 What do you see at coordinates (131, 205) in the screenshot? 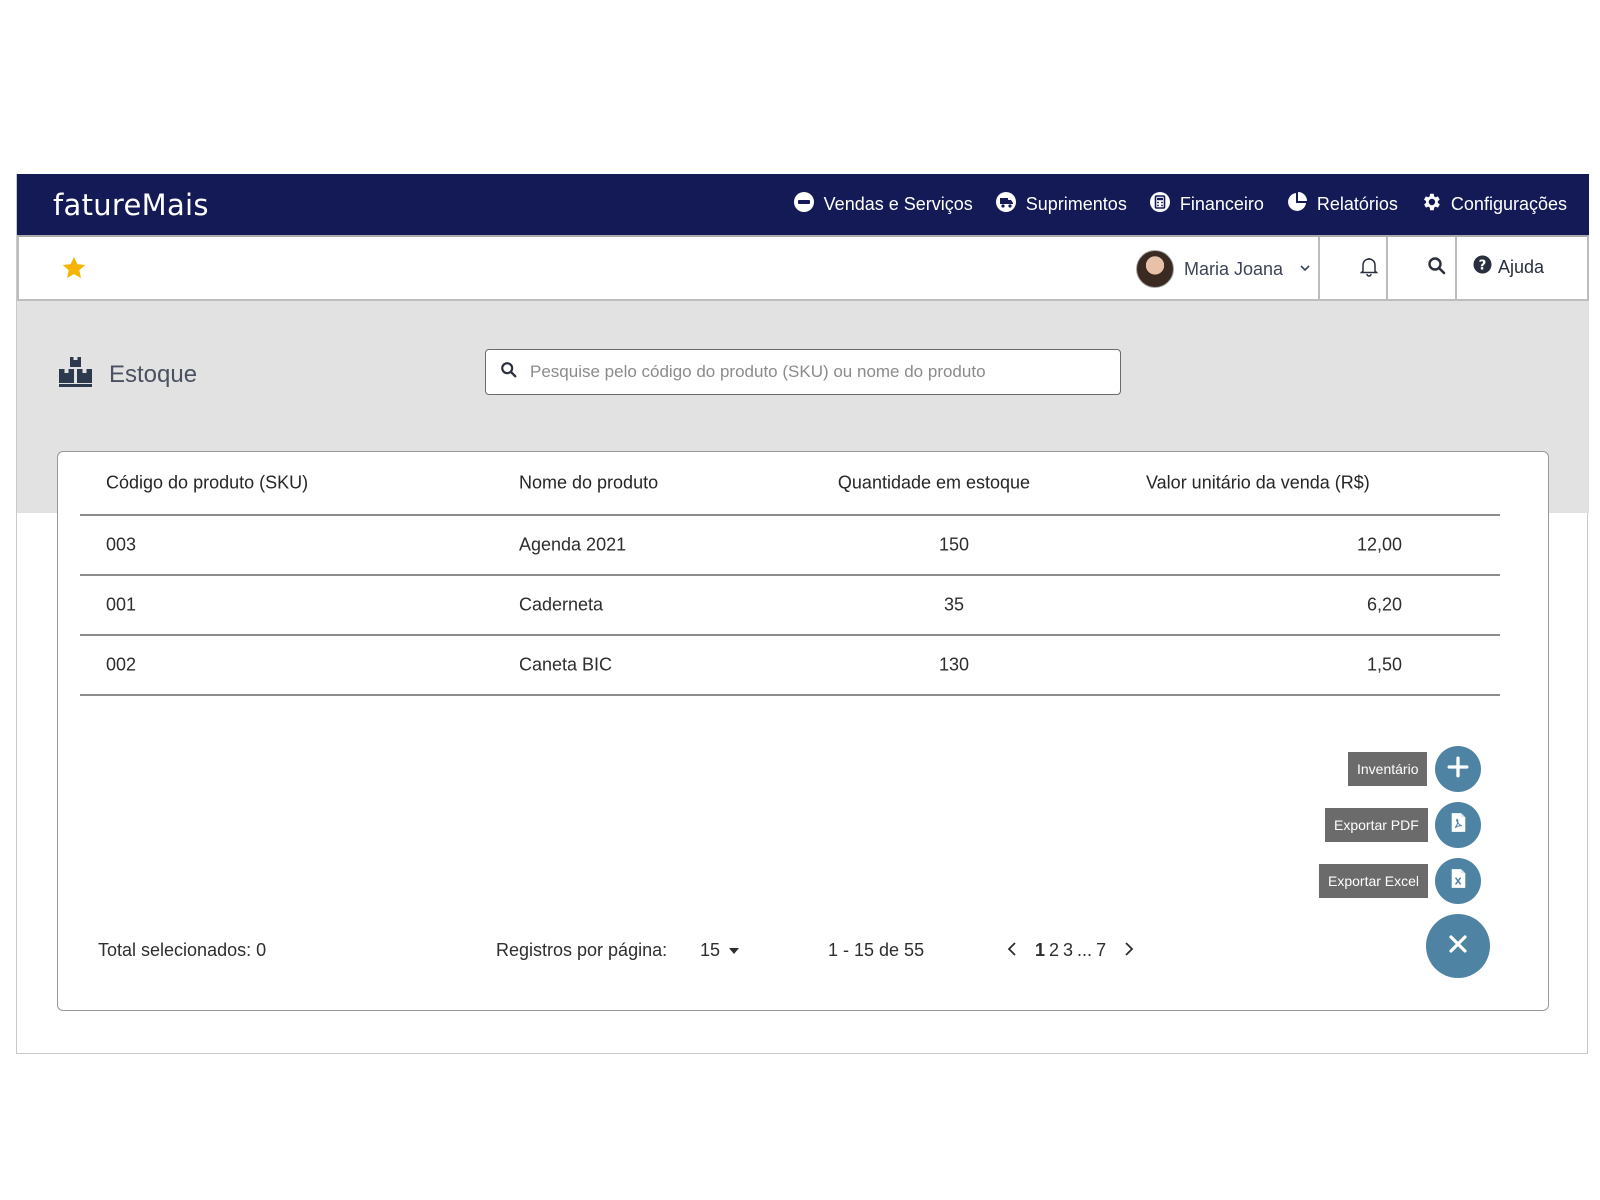
I see `brand-logo: fatureMais` at bounding box center [131, 205].